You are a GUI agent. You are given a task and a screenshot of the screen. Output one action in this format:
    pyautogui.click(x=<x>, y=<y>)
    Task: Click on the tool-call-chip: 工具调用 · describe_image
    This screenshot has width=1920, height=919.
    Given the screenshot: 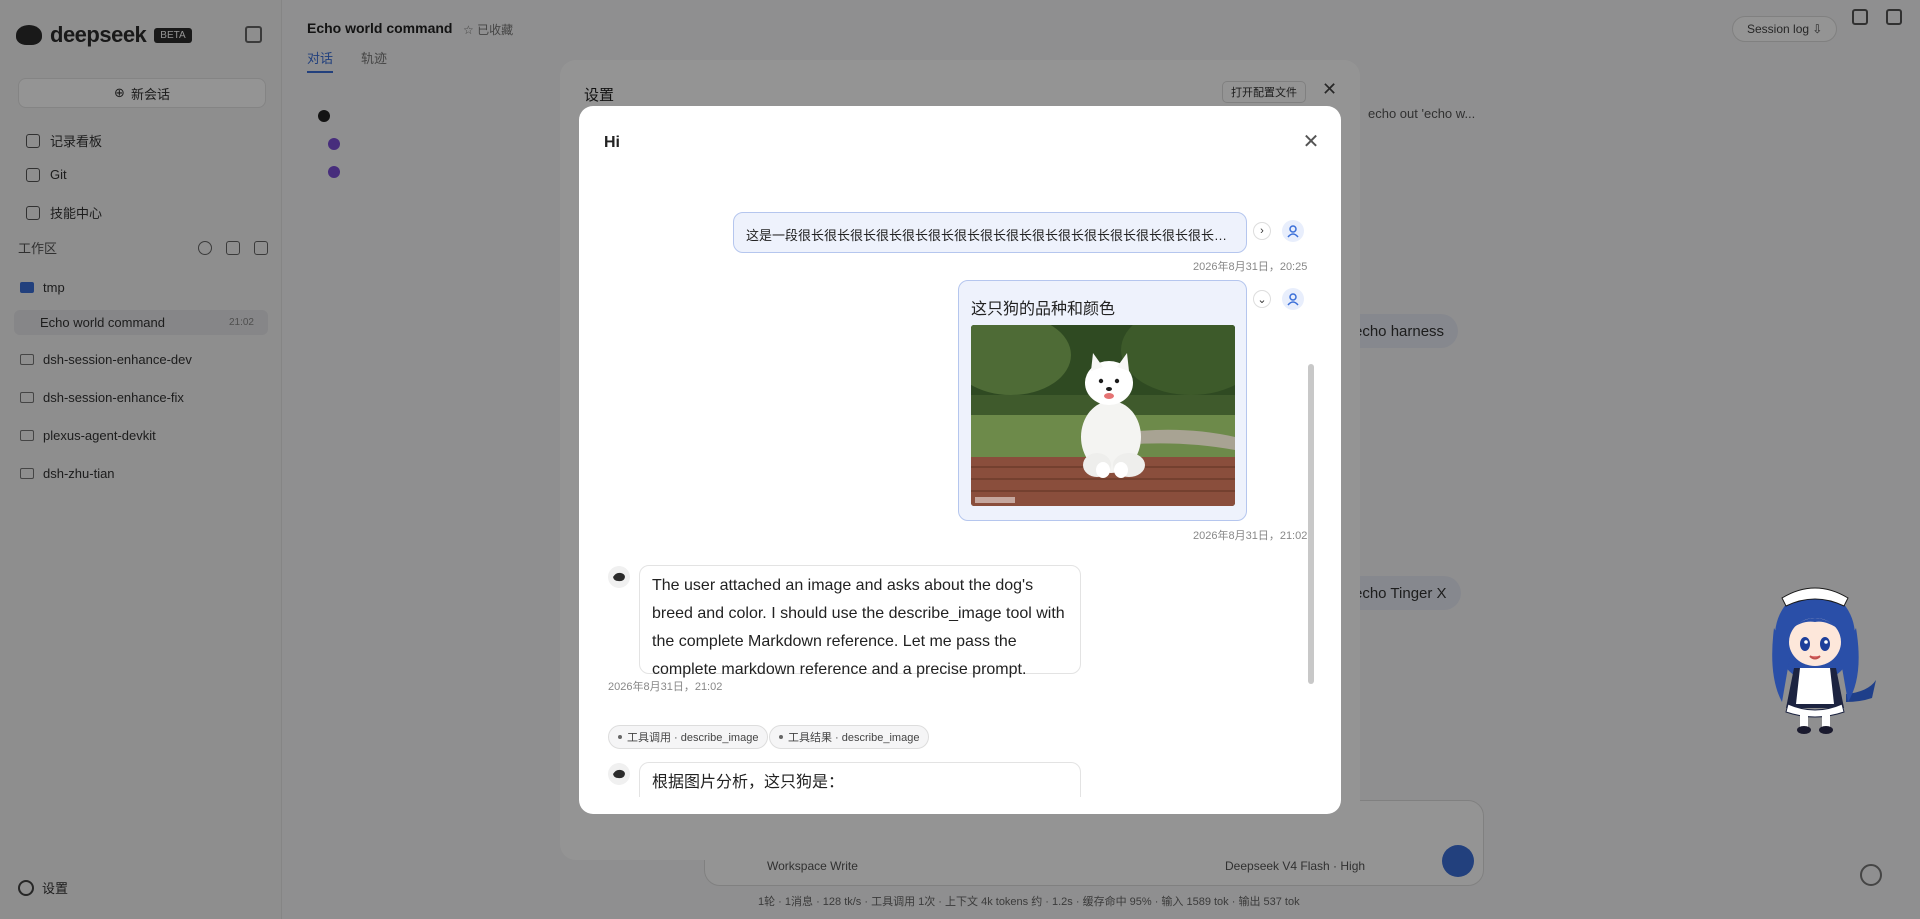 What is the action you would take?
    pyautogui.click(x=688, y=737)
    